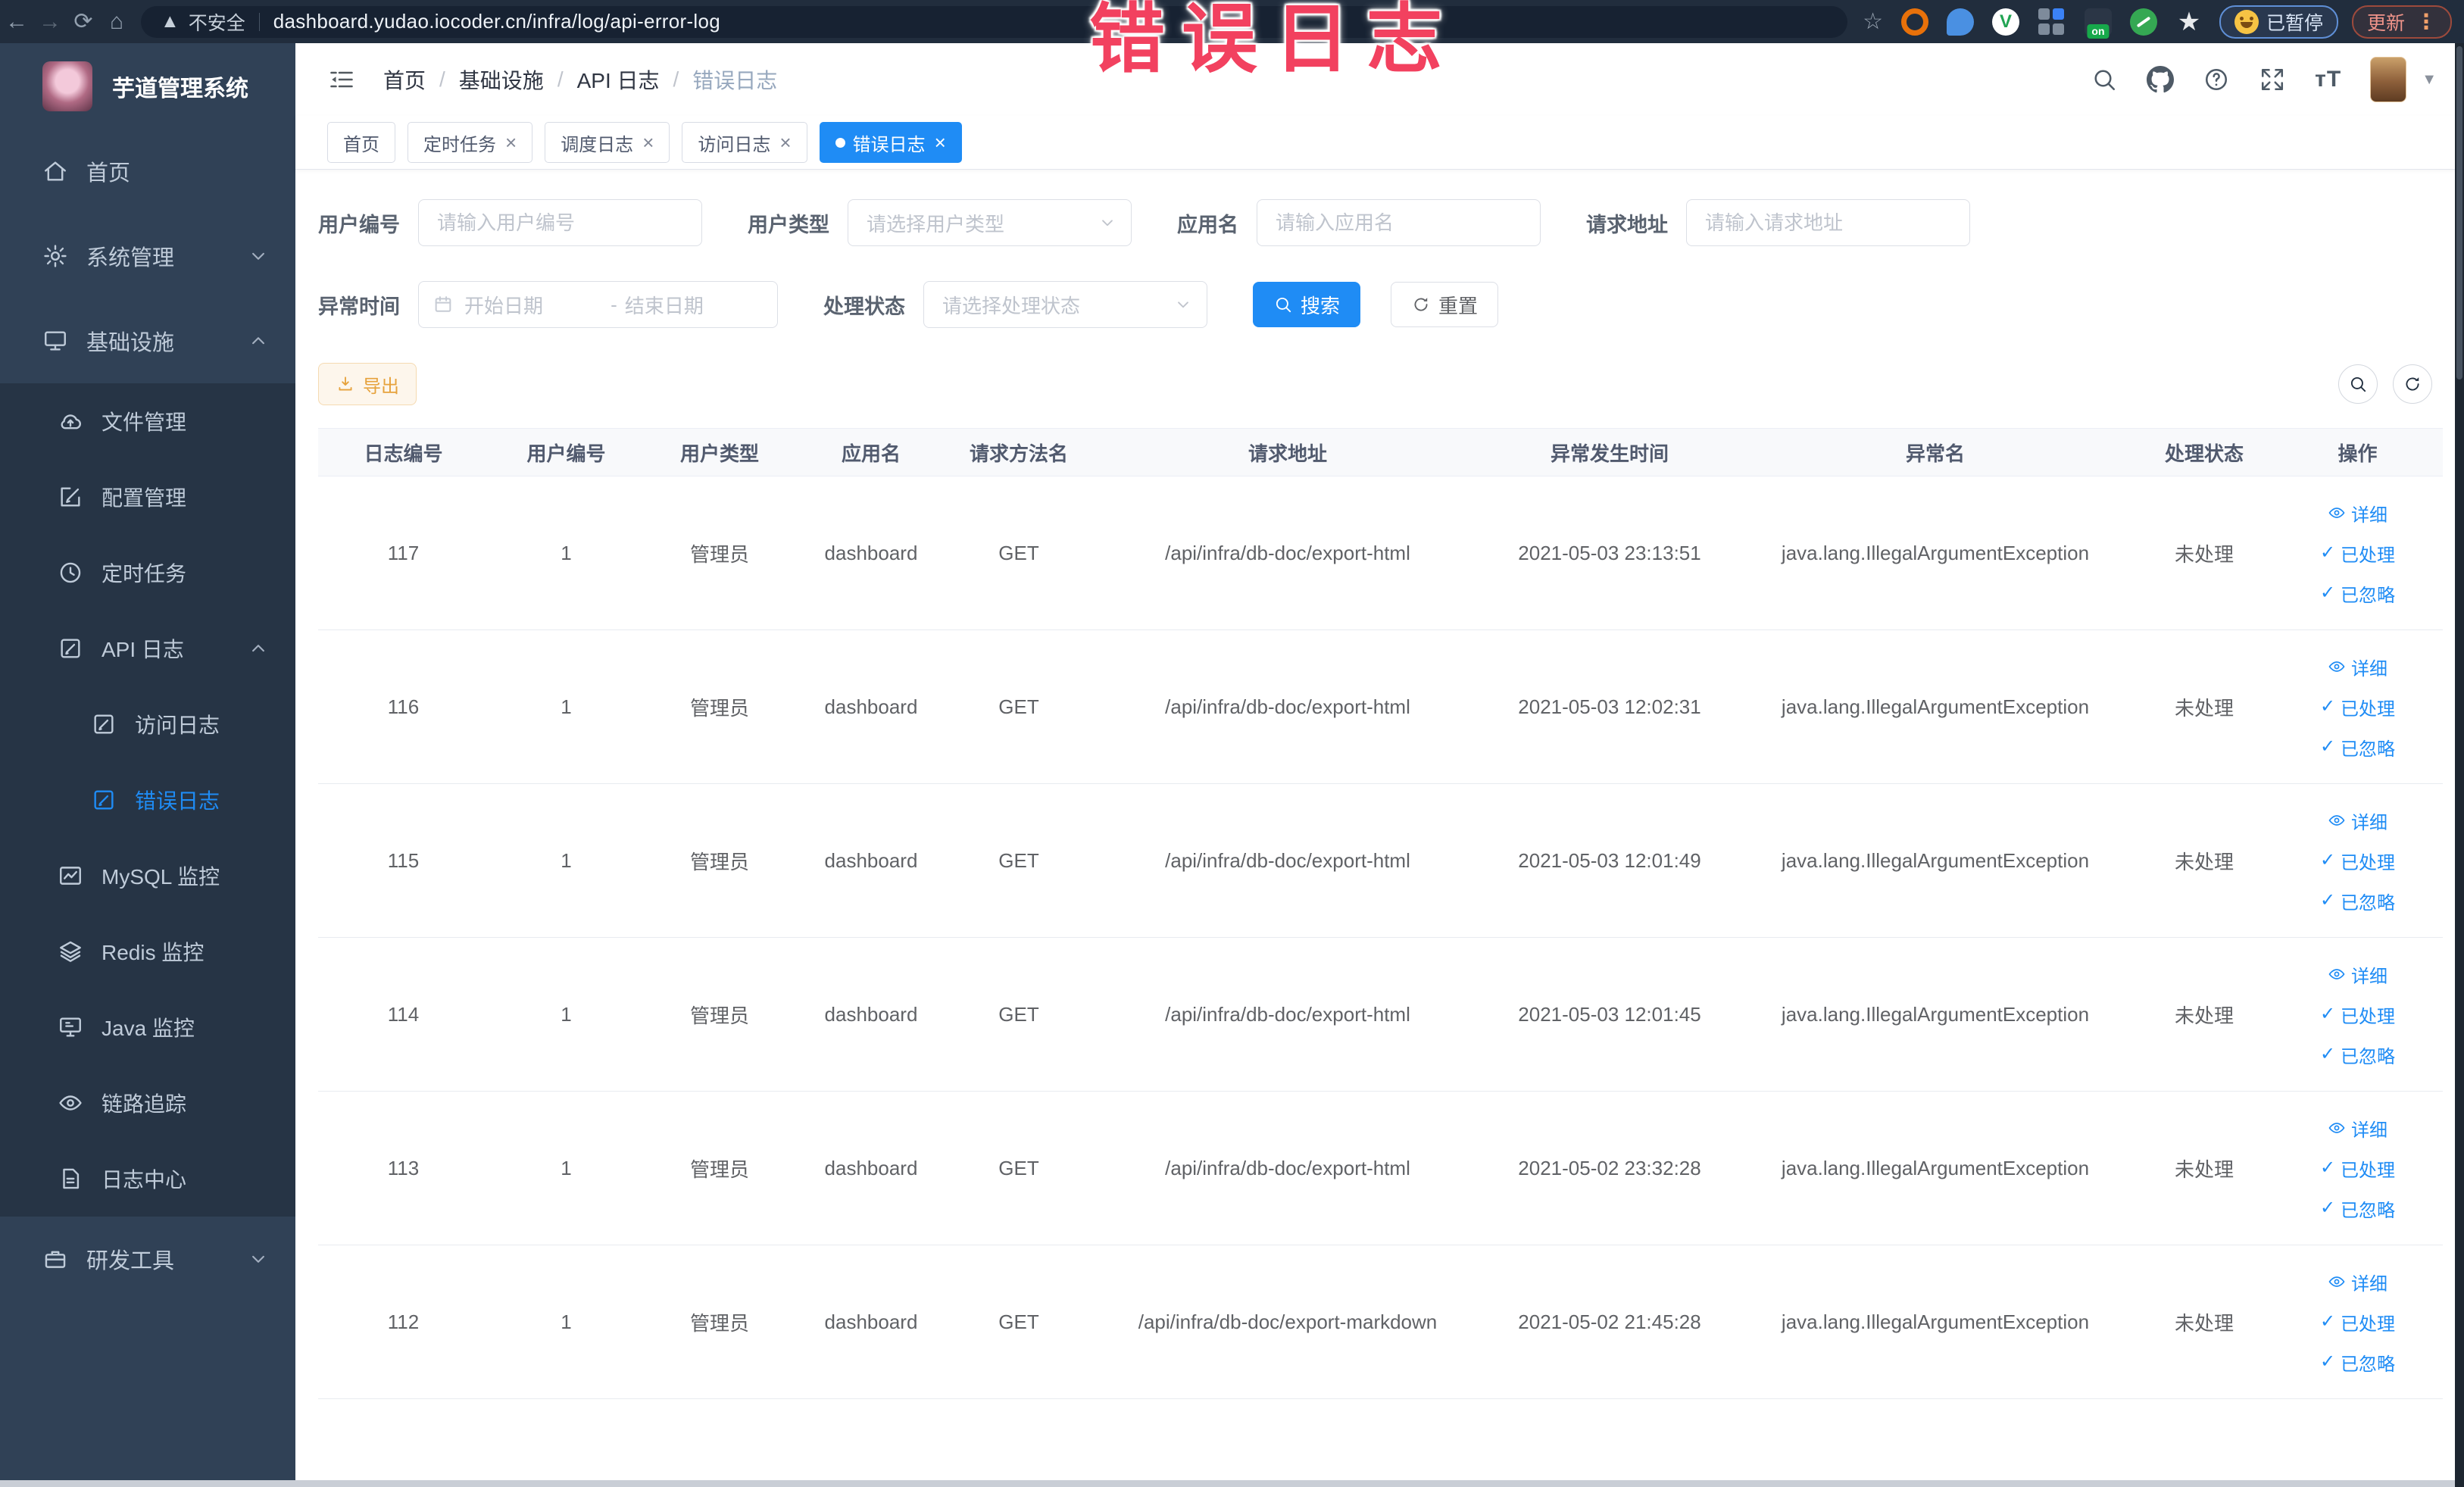 Image resolution: width=2464 pixels, height=1487 pixels. I want to click on avatar-caret-icon: ▼, so click(2429, 80).